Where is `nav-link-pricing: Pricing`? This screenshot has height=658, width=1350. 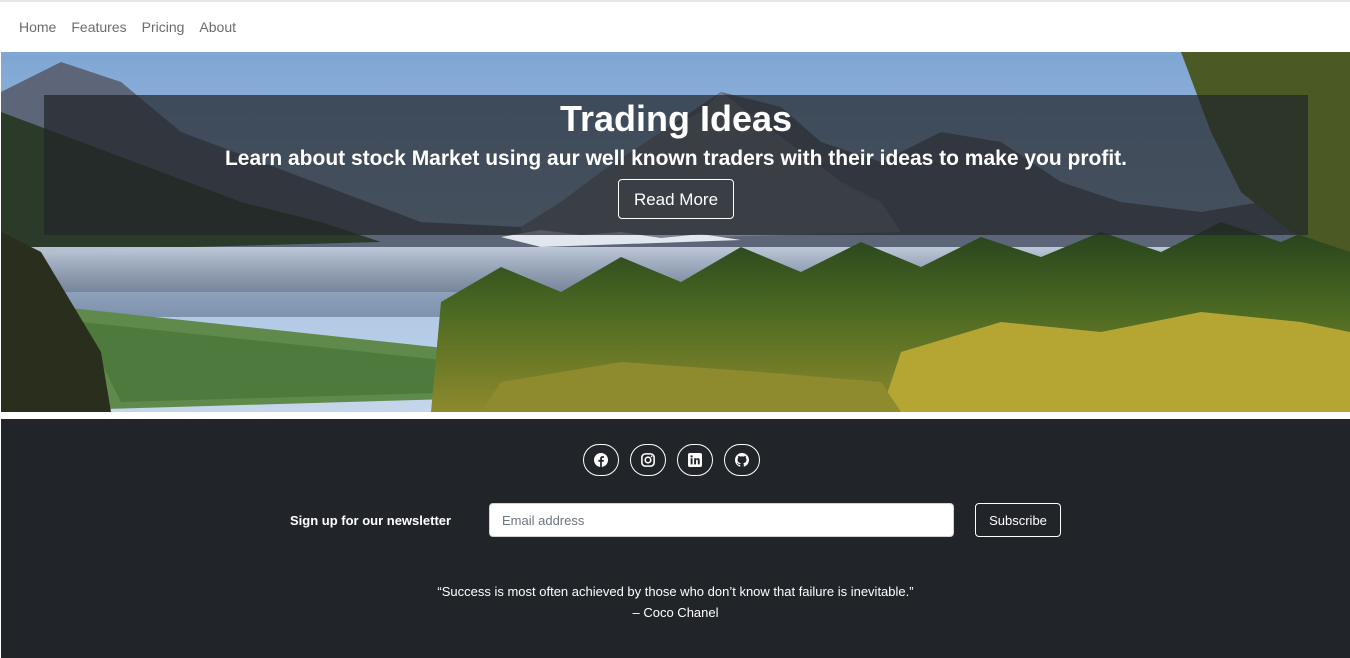 nav-link-pricing: Pricing is located at coordinates (163, 27).